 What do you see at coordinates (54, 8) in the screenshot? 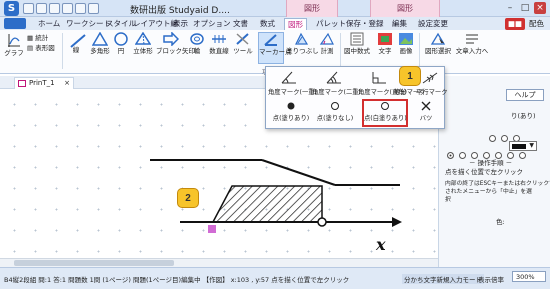
I see `save-icon` at bounding box center [54, 8].